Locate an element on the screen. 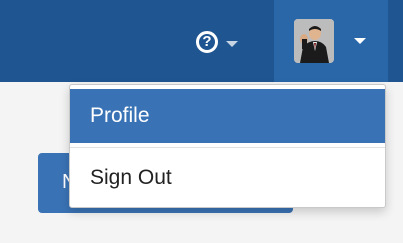 The height and width of the screenshot is (243, 403). user-menu-toggle is located at coordinates (331, 41).